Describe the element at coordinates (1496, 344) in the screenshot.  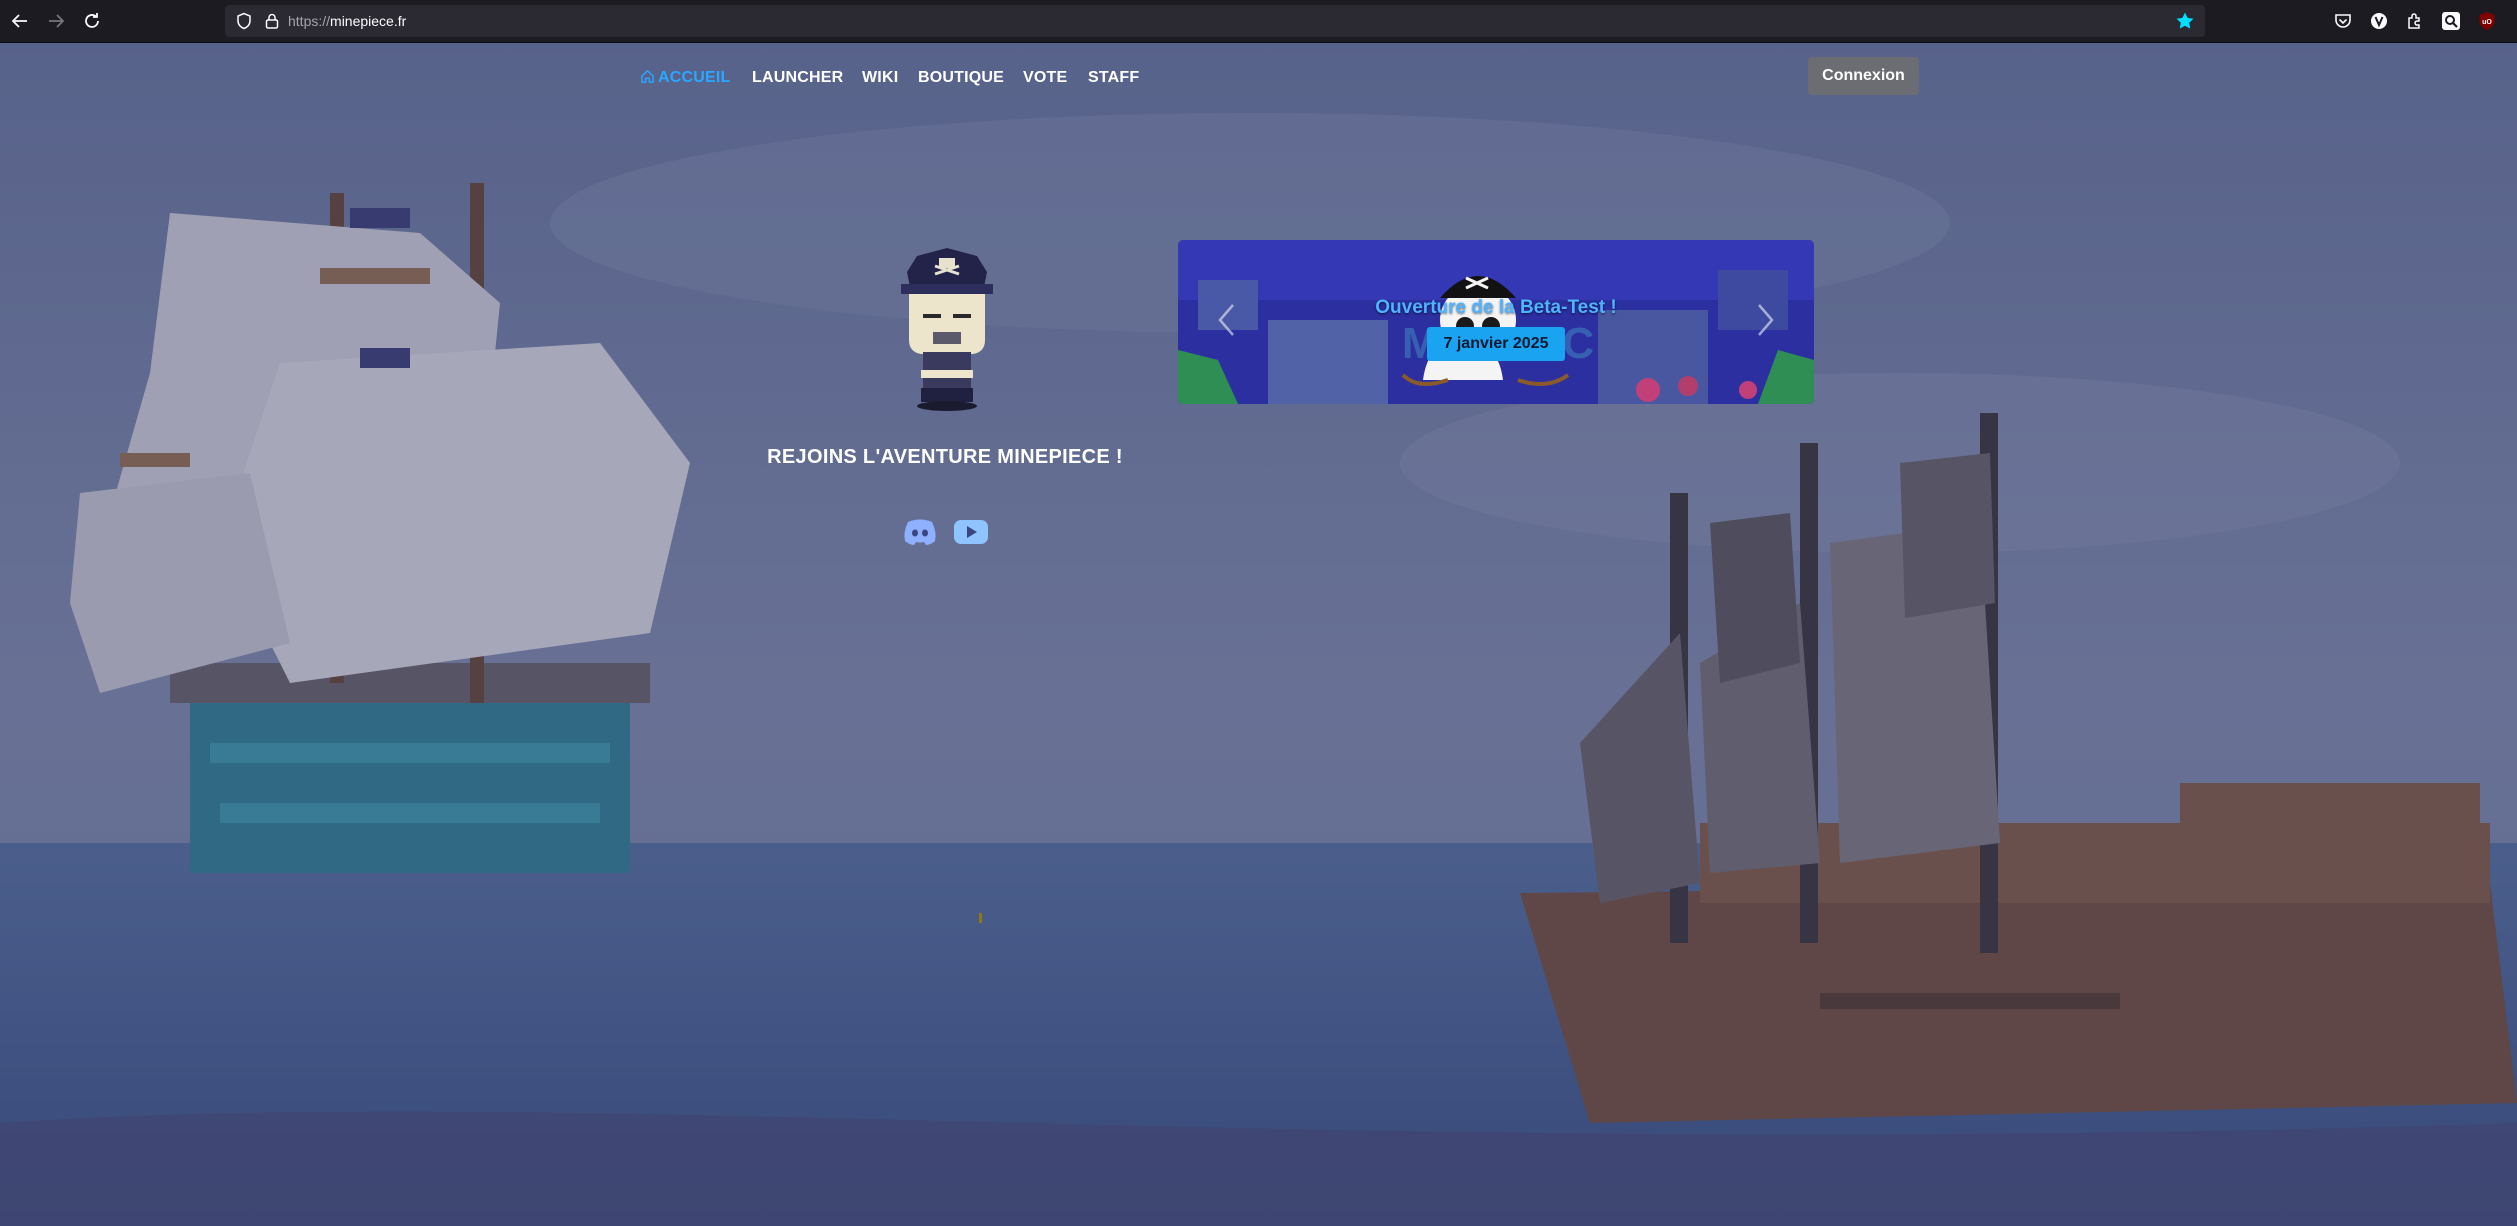
I see `slide-date-badge: 7 janvier 2025` at that location.